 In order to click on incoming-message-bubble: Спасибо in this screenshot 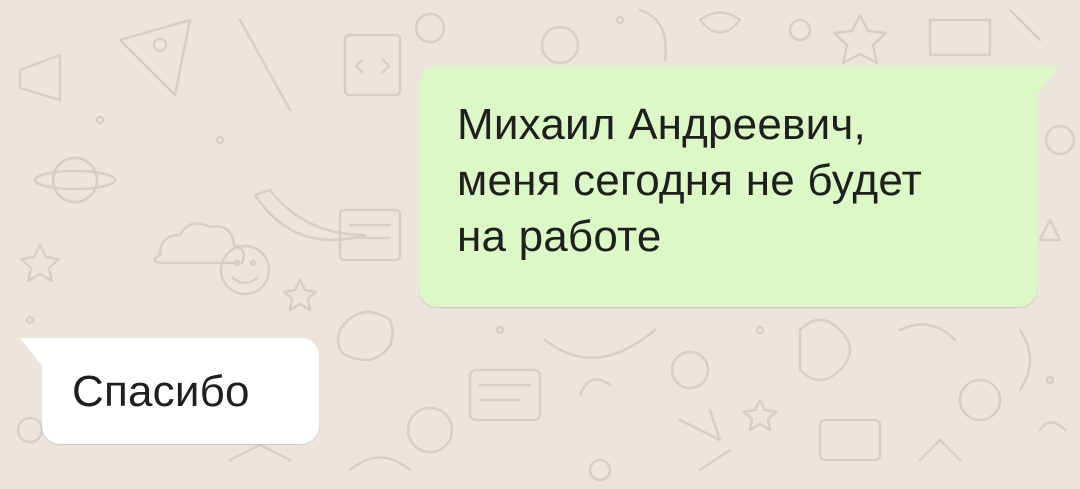, I will do `click(169, 391)`.